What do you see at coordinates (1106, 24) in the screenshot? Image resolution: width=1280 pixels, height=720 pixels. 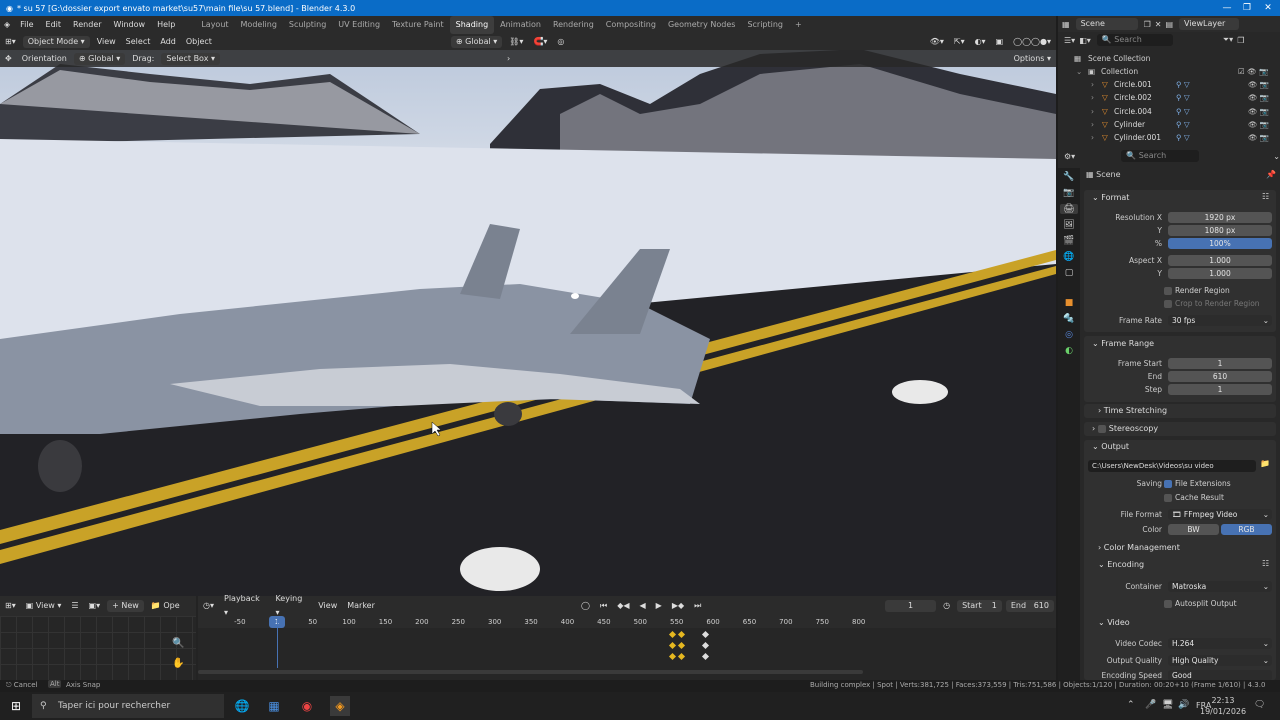 I see `scene-field: Scene` at bounding box center [1106, 24].